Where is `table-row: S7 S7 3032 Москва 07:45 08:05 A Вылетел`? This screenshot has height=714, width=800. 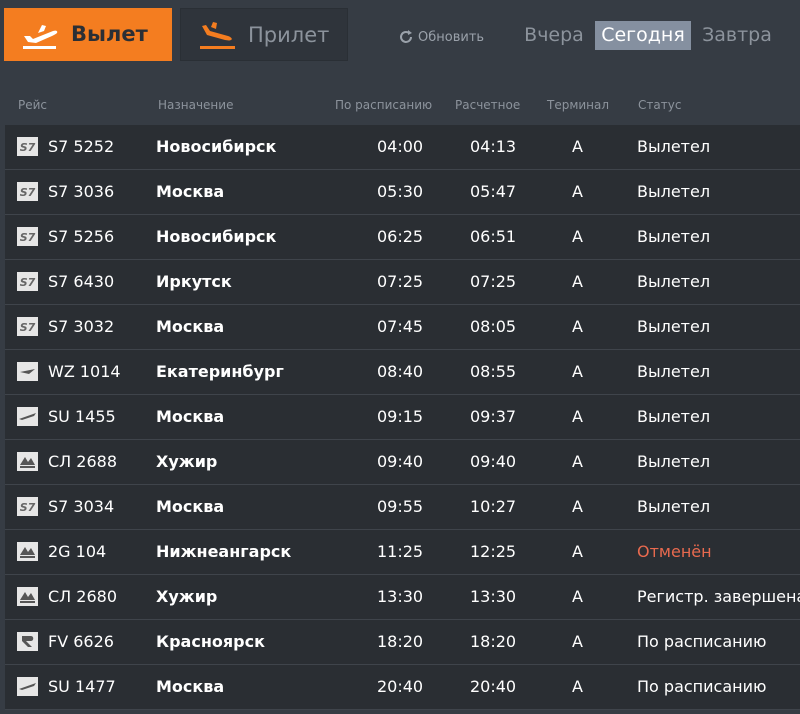 table-row: S7 S7 3032 Москва 07:45 08:05 A Вылетел is located at coordinates (402, 327).